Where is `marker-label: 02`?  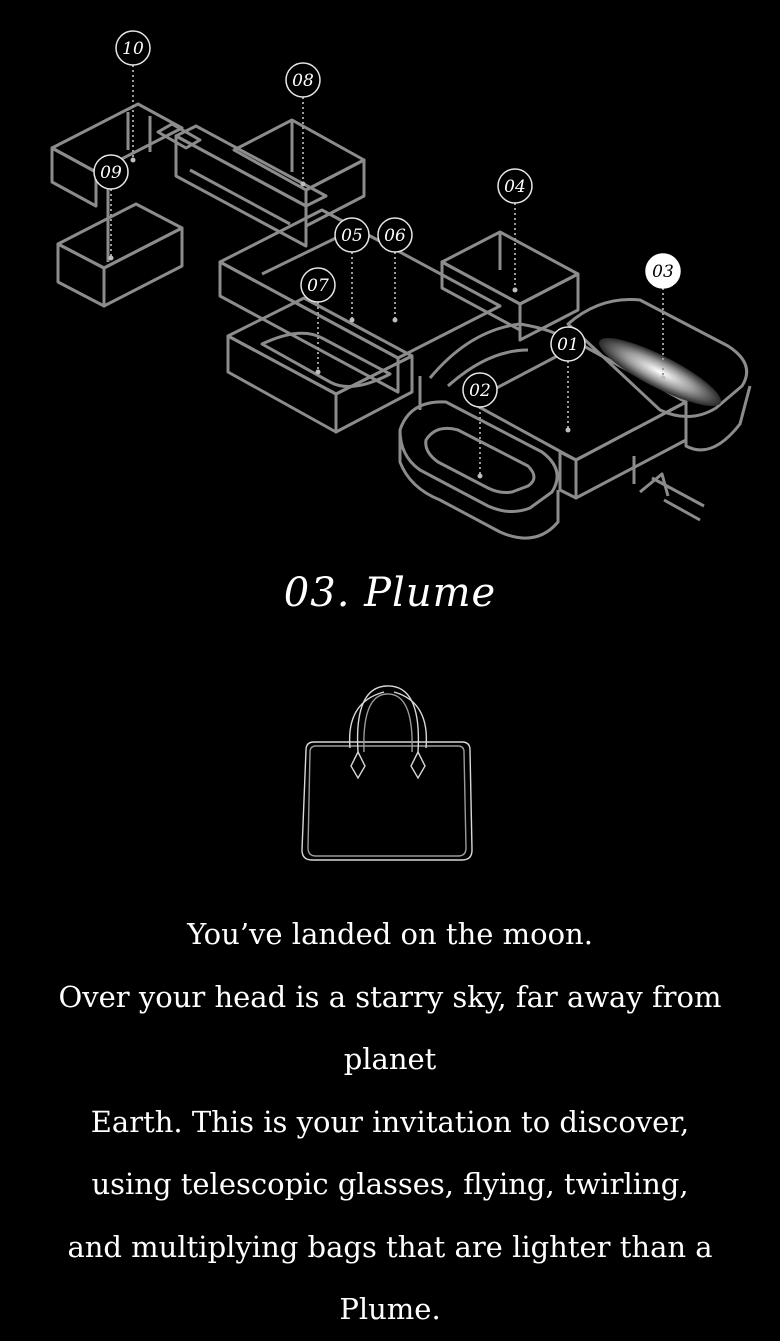 marker-label: 02 is located at coordinates (480, 391).